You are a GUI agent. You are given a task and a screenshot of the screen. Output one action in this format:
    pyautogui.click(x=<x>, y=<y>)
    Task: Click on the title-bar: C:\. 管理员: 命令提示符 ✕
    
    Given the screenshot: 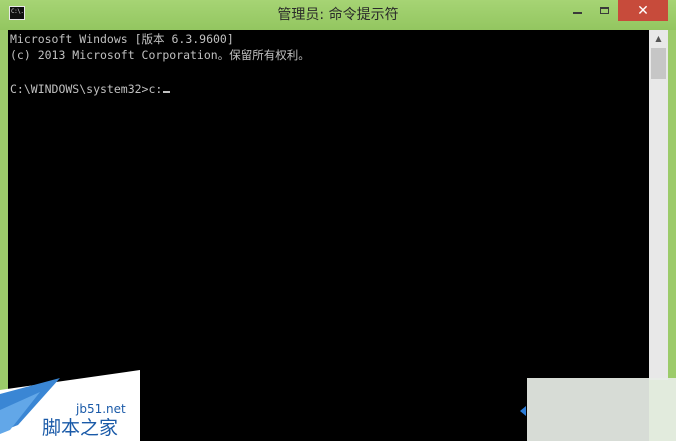 What is the action you would take?
    pyautogui.click(x=338, y=15)
    